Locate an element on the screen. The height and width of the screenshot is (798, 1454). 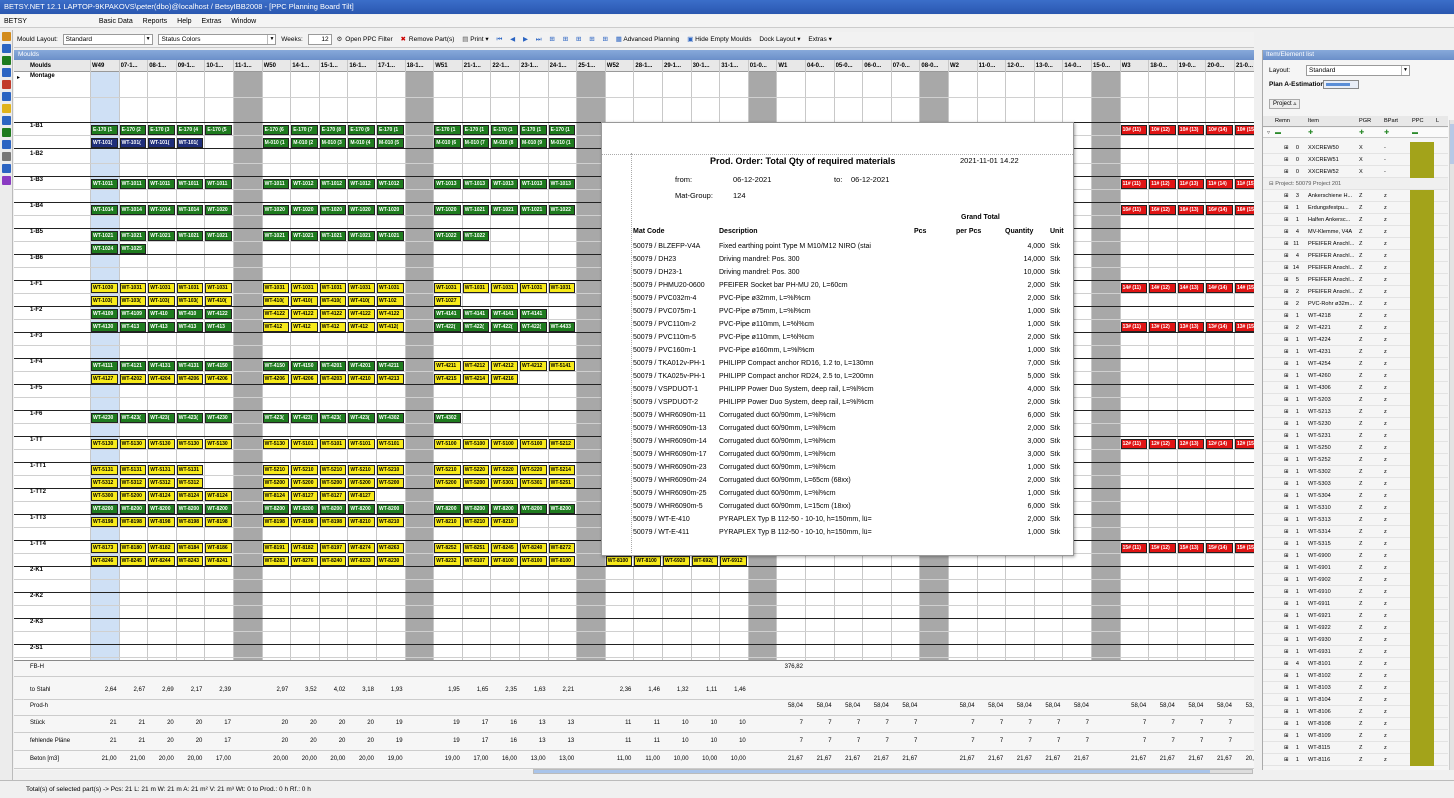
part-bar: 10# (15) is located at coordinates (1244, 130).